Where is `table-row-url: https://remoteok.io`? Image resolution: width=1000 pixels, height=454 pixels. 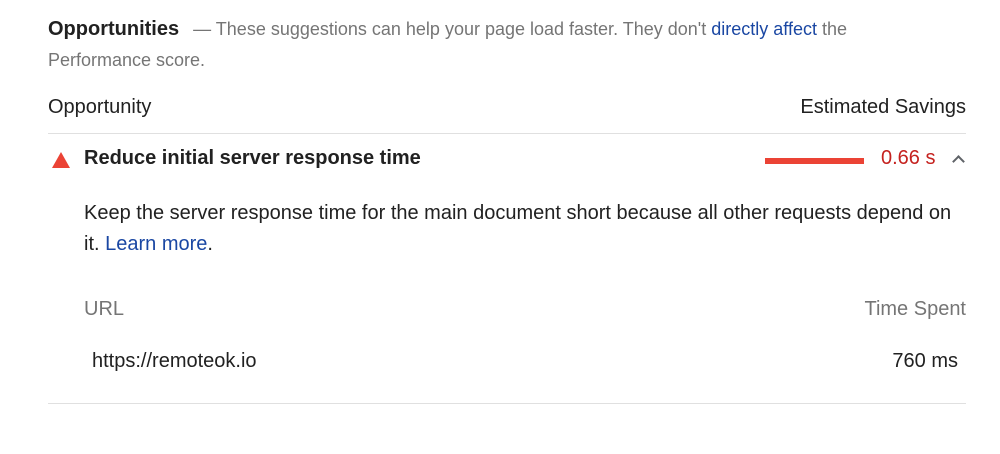 table-row-url: https://remoteok.io is located at coordinates (174, 361).